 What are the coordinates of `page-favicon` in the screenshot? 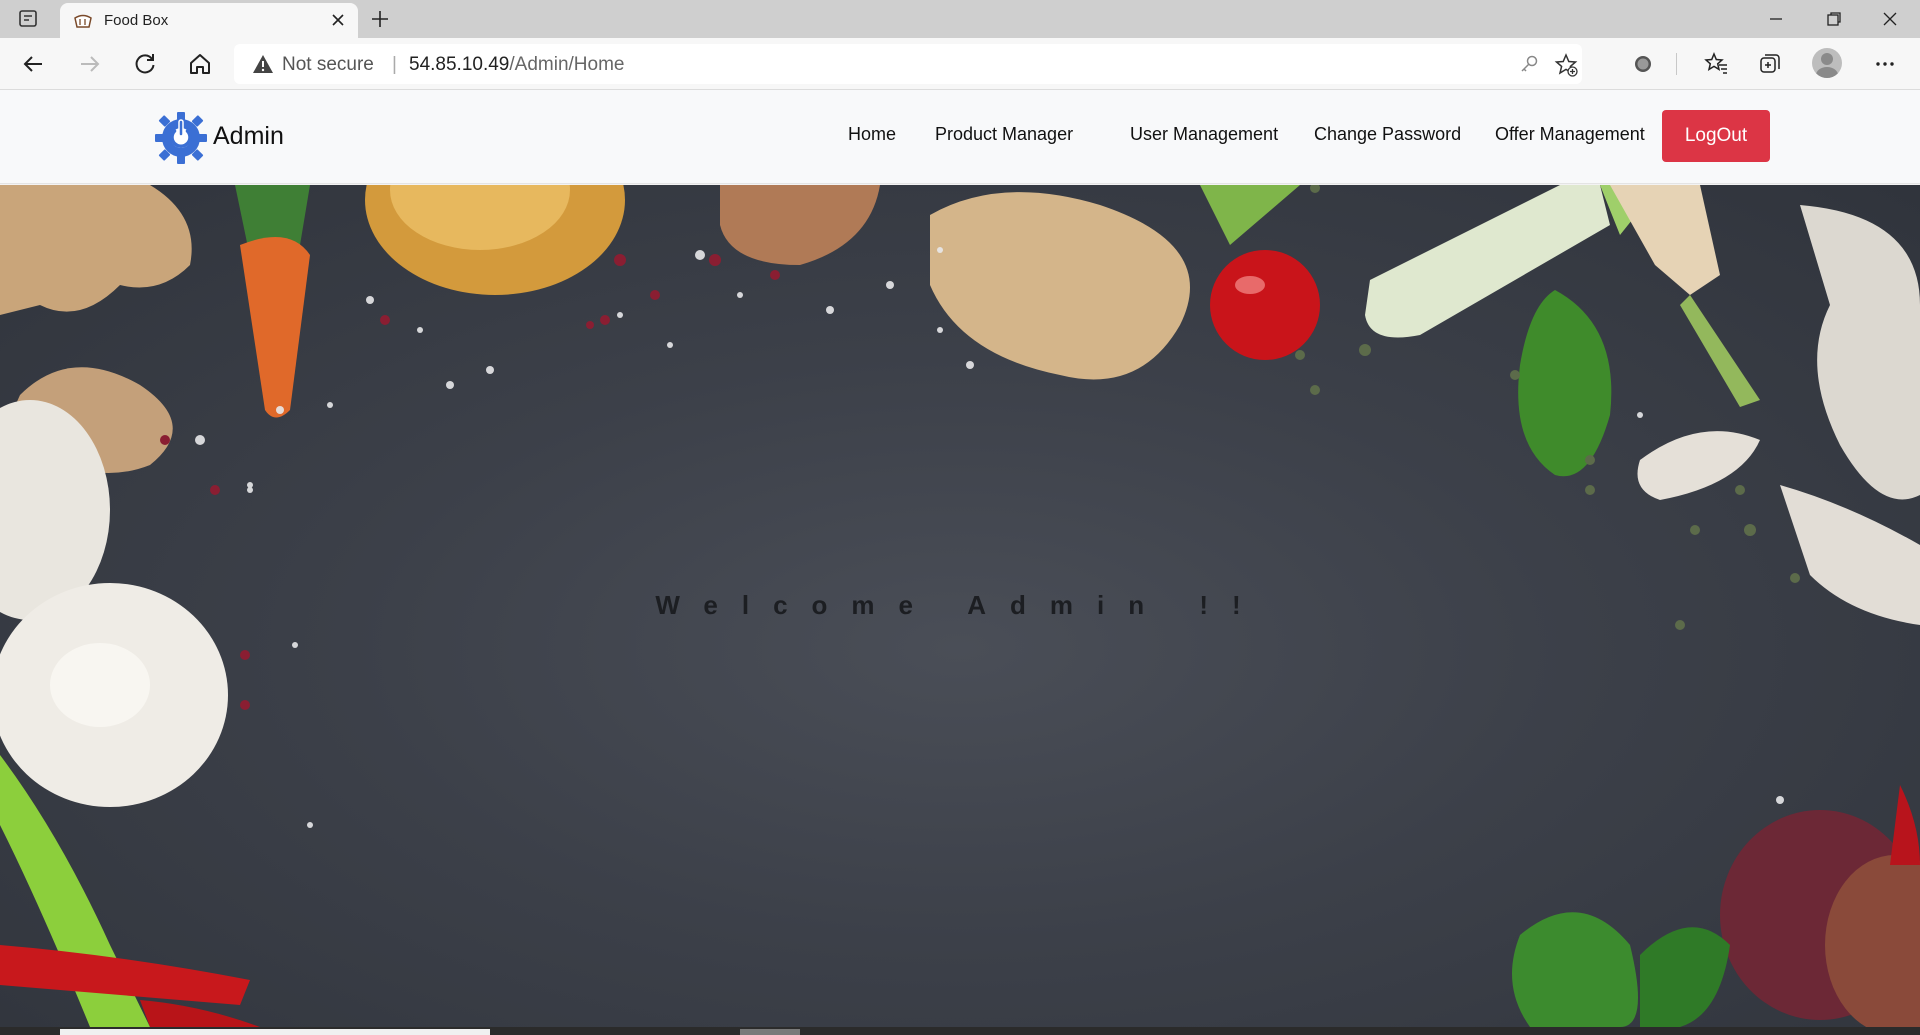 It's located at (83, 21).